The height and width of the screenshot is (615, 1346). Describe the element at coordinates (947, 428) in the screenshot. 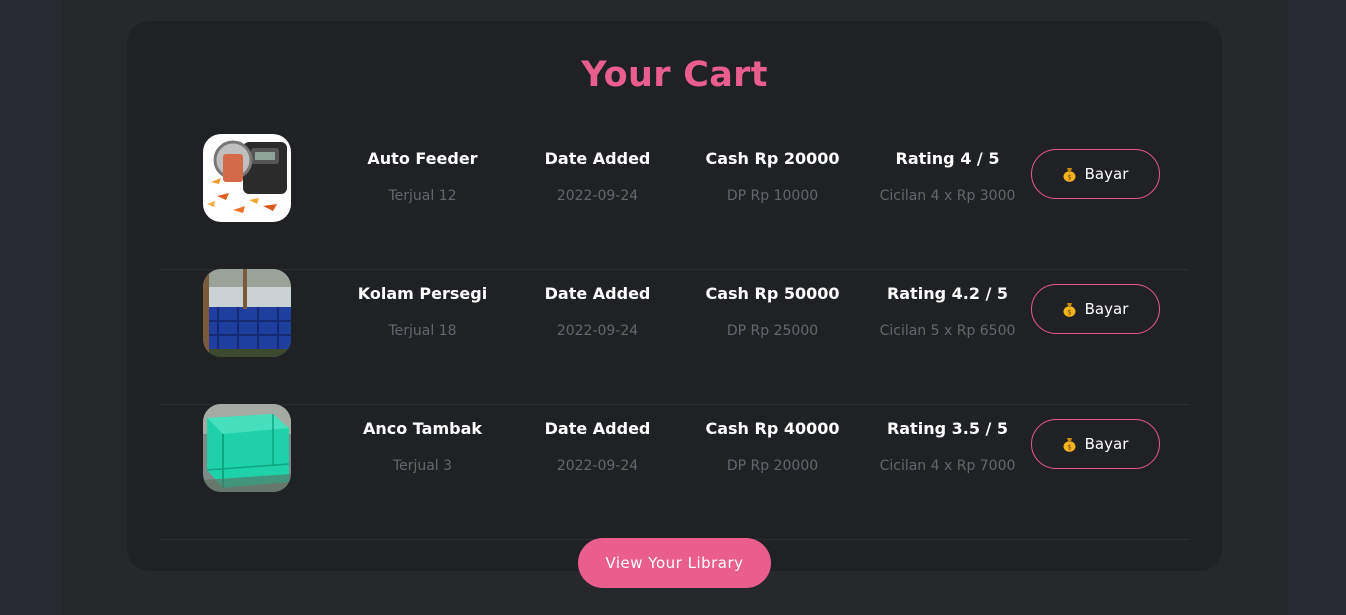

I see `rating-value: Rating 3.5 / 5` at that location.